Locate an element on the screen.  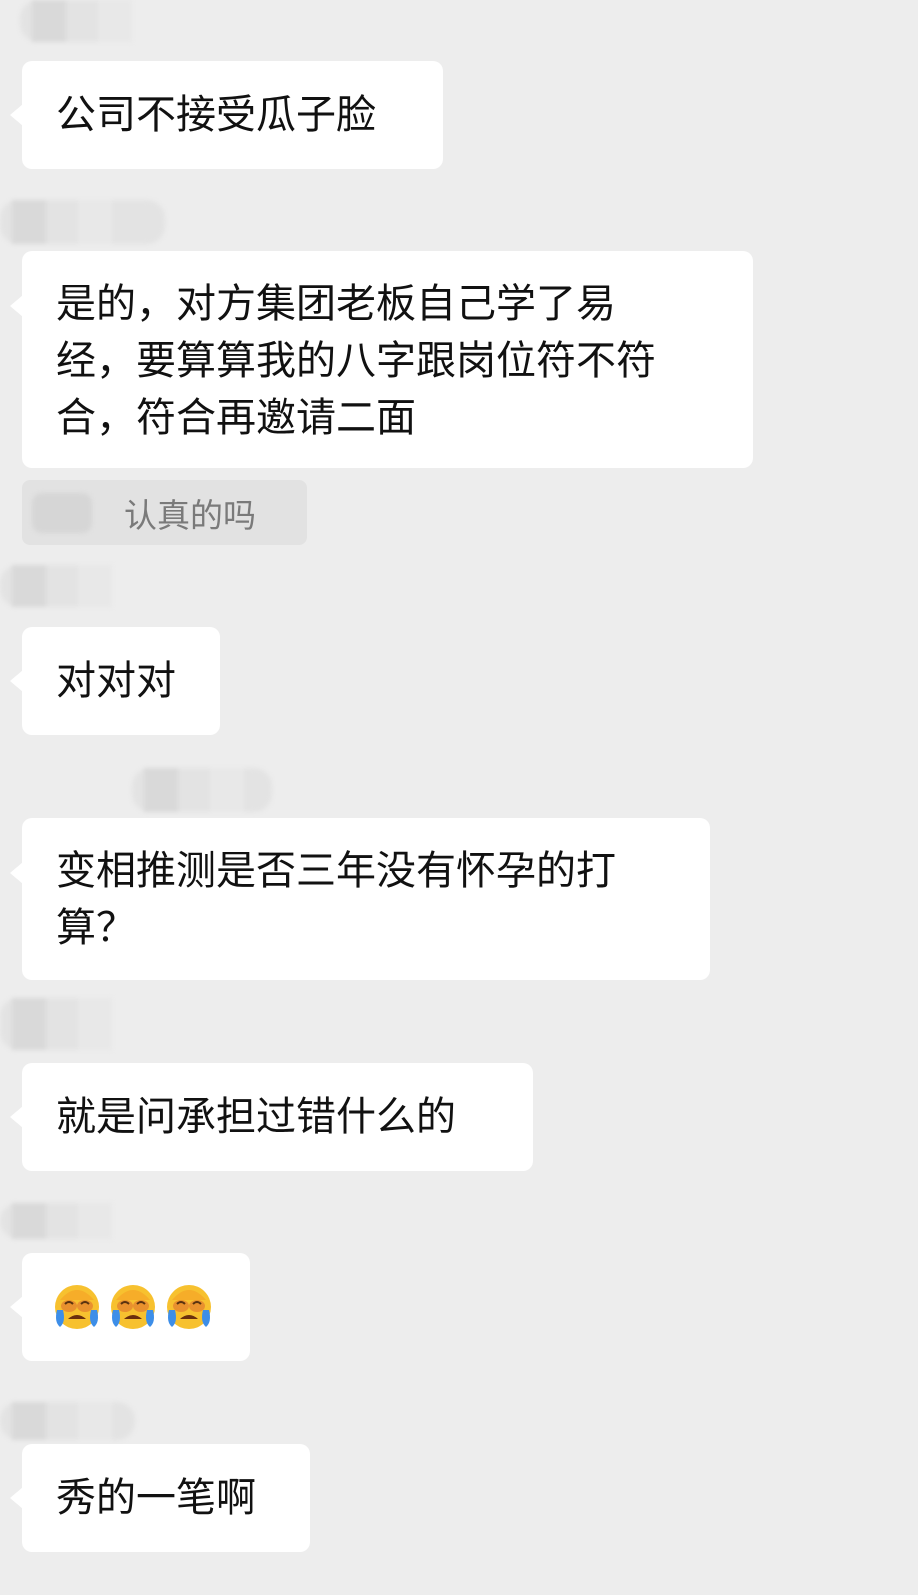
message-text: 对对对 is located at coordinates (116, 680).